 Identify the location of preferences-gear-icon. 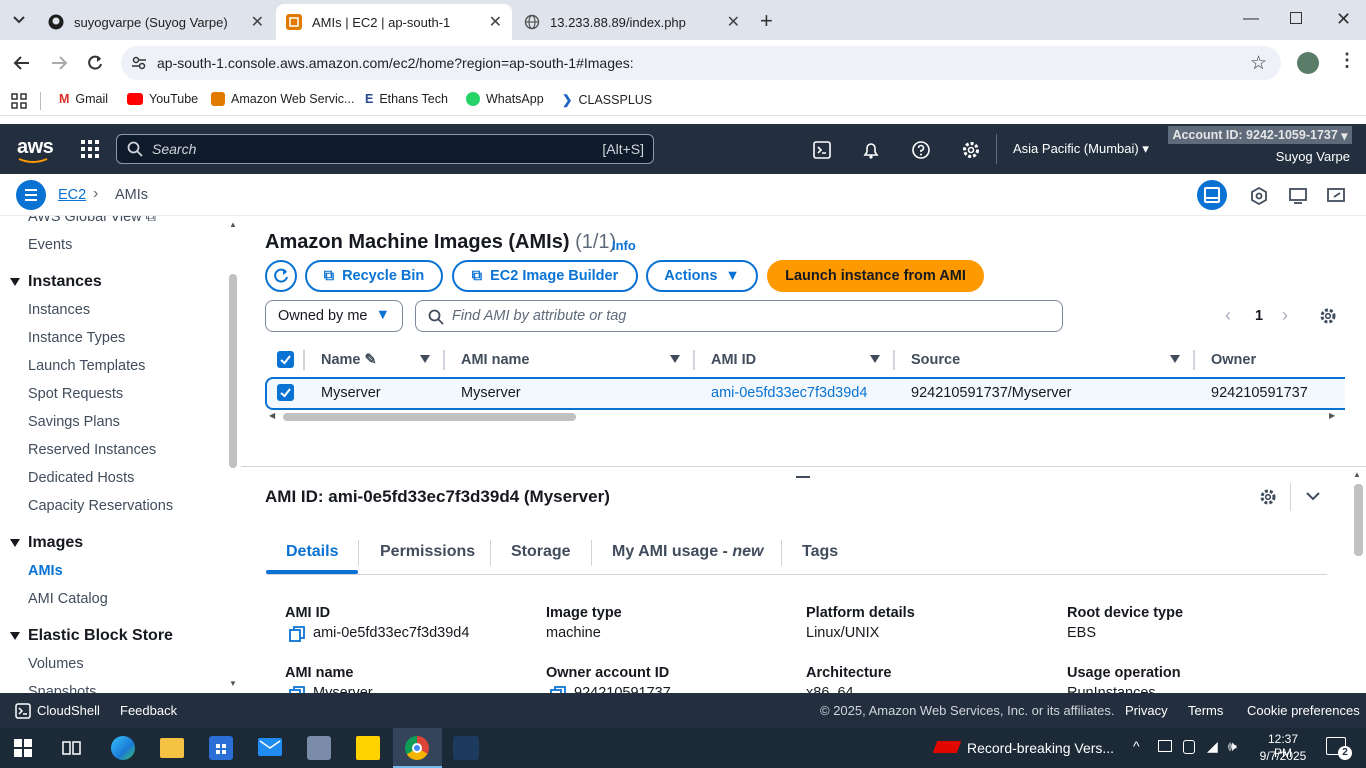
(1328, 316).